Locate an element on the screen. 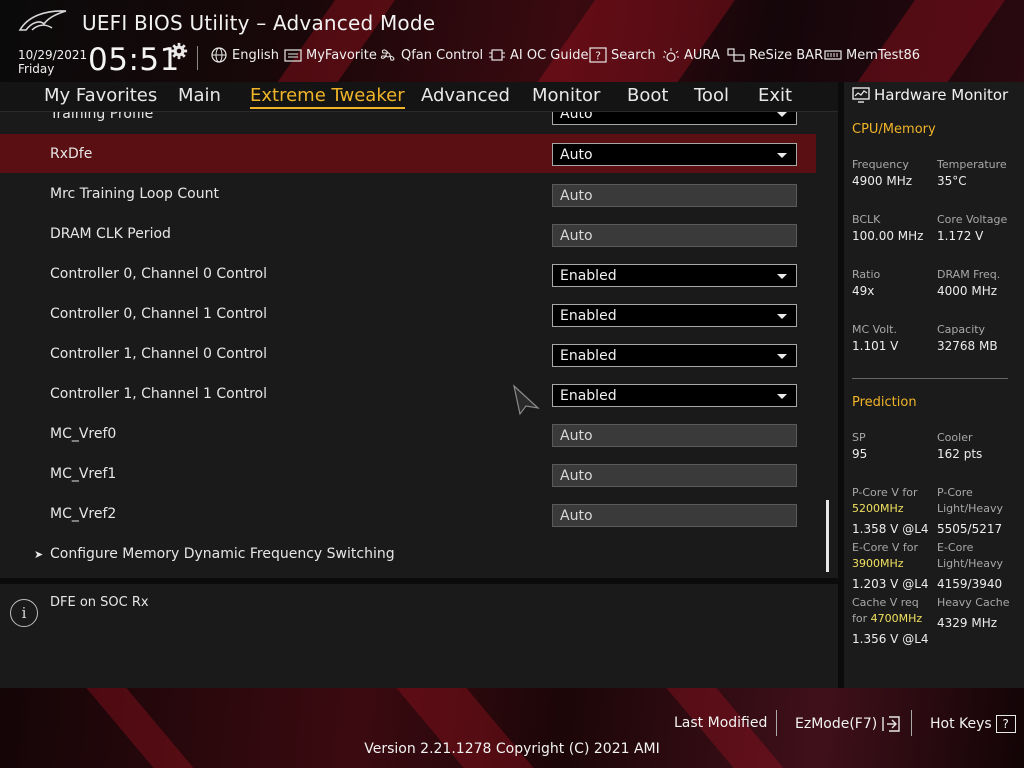 The height and width of the screenshot is (768, 1024). aura-label: AURA is located at coordinates (702, 55).